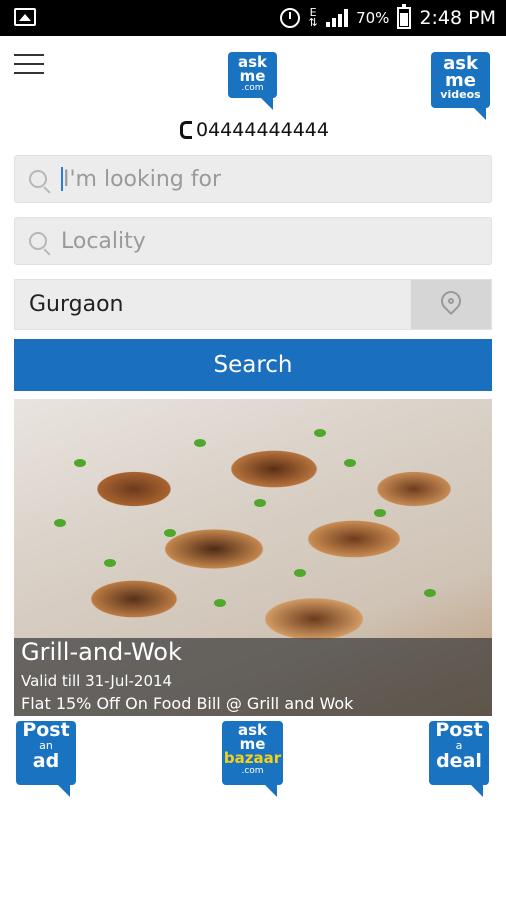 The width and height of the screenshot is (506, 900). What do you see at coordinates (252, 88) in the screenshot?
I see `logo-text-com: .com` at bounding box center [252, 88].